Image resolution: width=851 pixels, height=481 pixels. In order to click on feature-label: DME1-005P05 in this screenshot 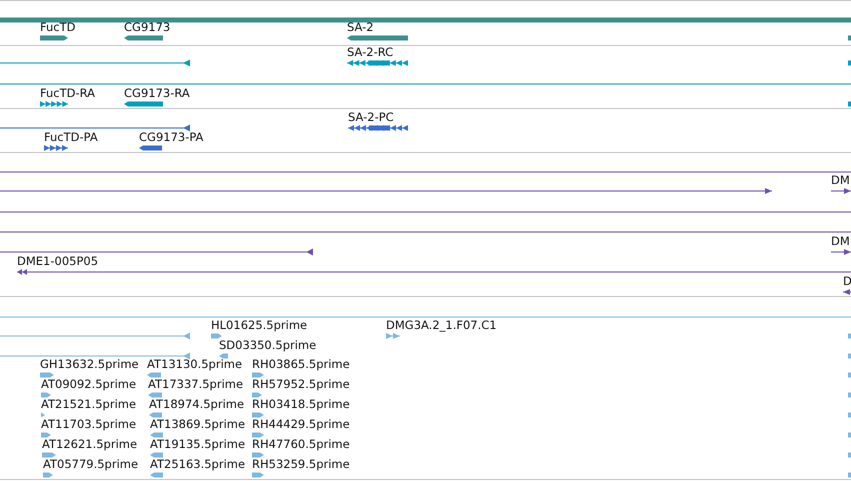, I will do `click(57, 261)`.